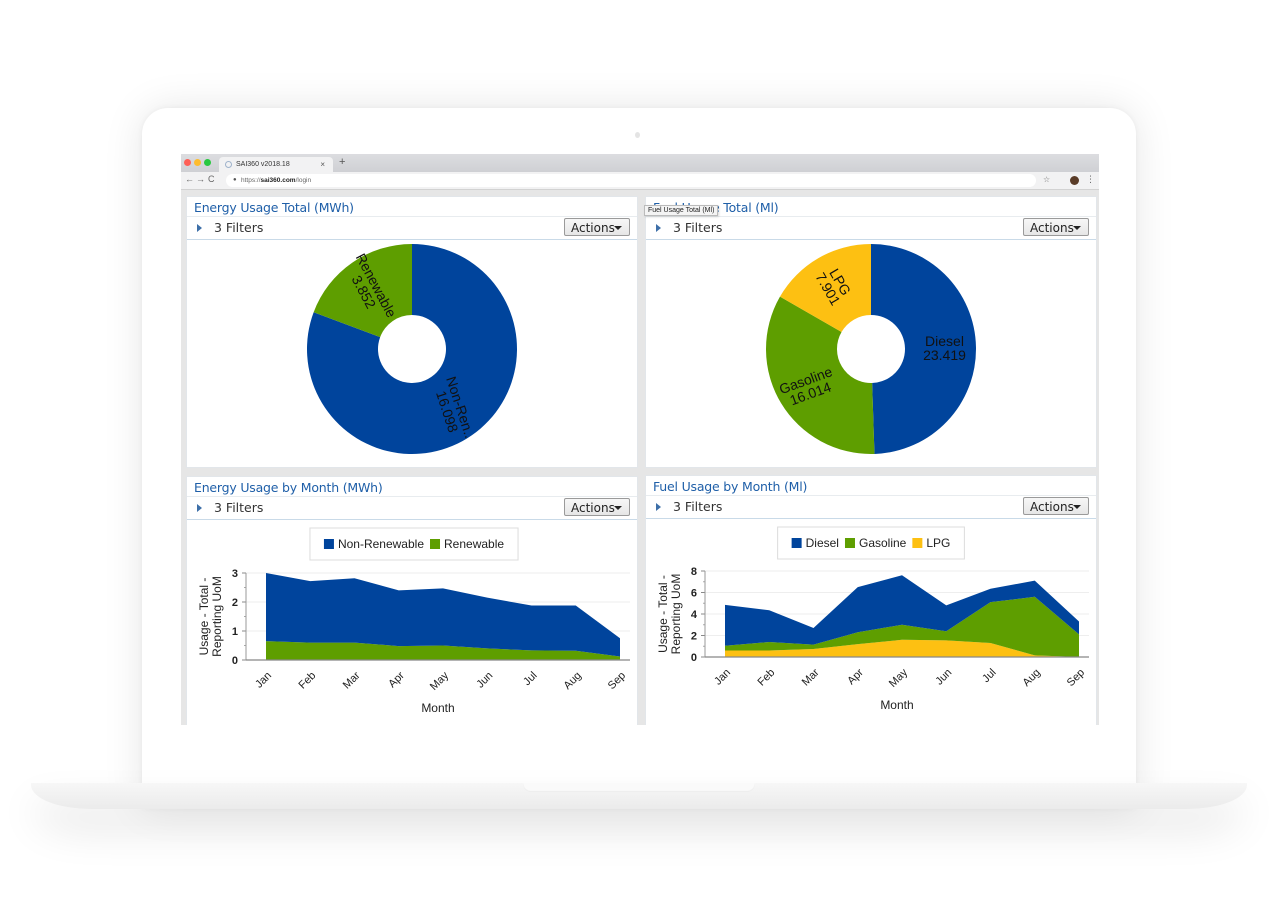 Image resolution: width=1280 pixels, height=914 pixels. I want to click on tab-close-icon: ×, so click(322, 164).